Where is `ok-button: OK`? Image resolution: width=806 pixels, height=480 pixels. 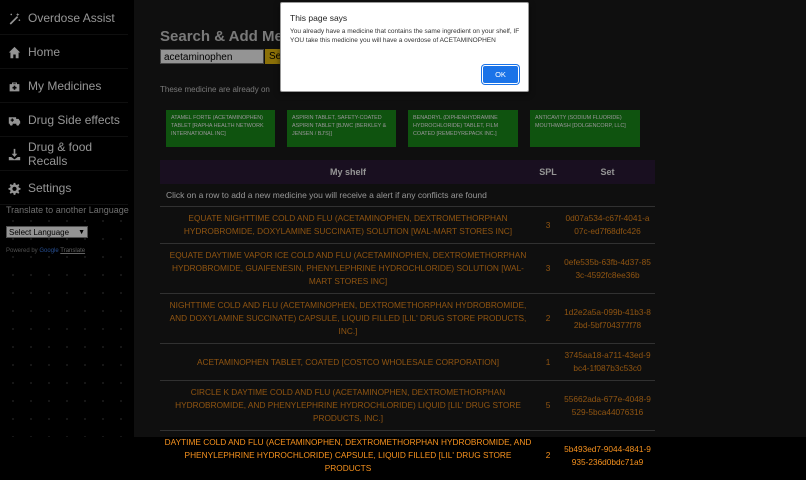
ok-button: OK is located at coordinates (500, 74).